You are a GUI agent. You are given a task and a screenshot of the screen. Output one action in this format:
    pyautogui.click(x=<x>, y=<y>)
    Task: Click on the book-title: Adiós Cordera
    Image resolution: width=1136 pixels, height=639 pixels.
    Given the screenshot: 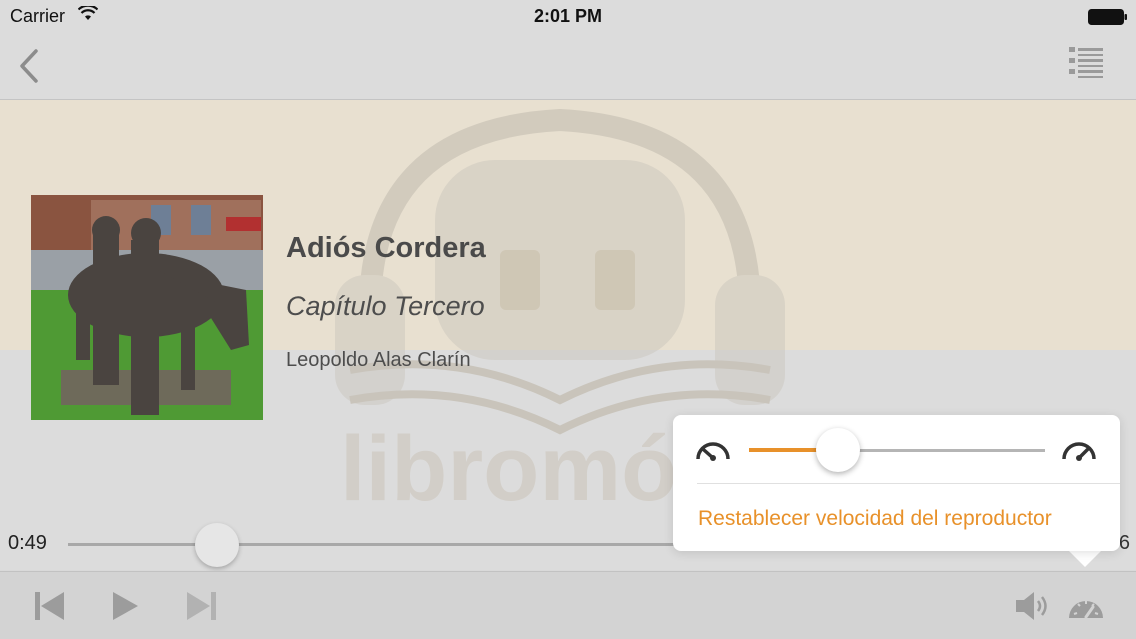 What is the action you would take?
    pyautogui.click(x=386, y=248)
    